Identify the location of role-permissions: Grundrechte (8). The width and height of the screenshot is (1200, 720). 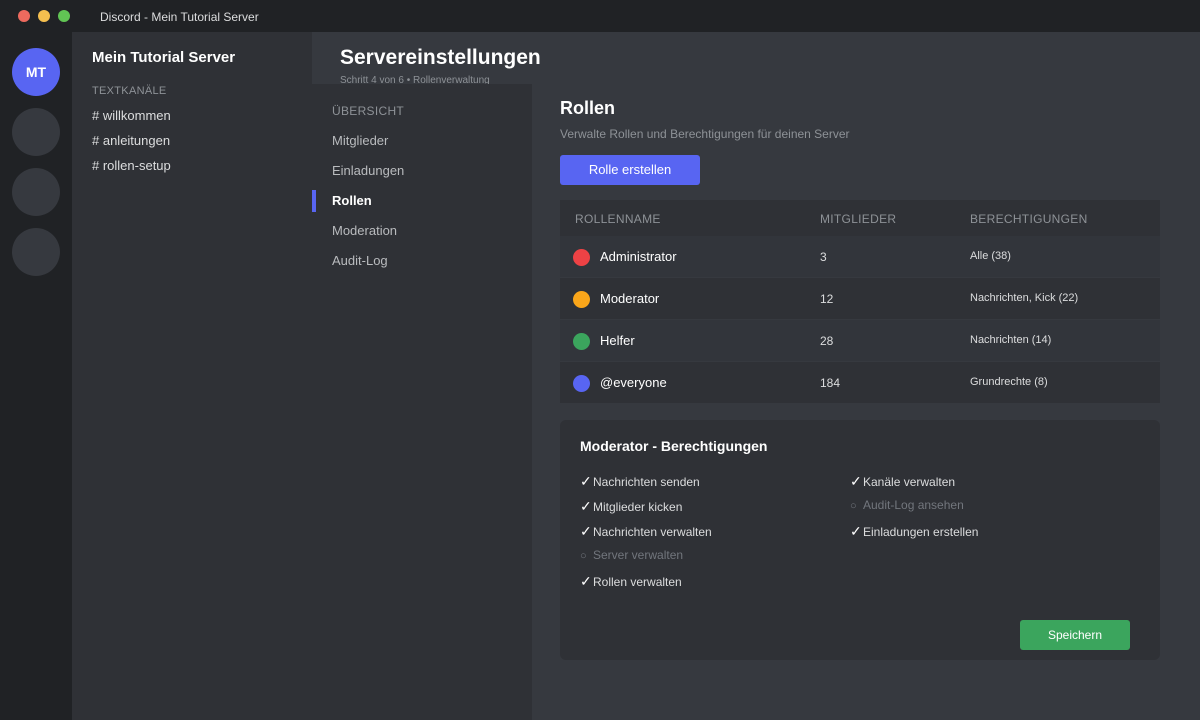
(1009, 382).